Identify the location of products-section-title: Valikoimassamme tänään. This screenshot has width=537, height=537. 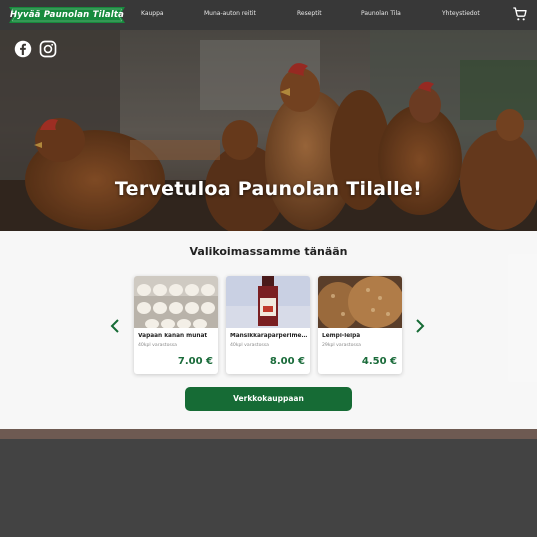
(268, 251).